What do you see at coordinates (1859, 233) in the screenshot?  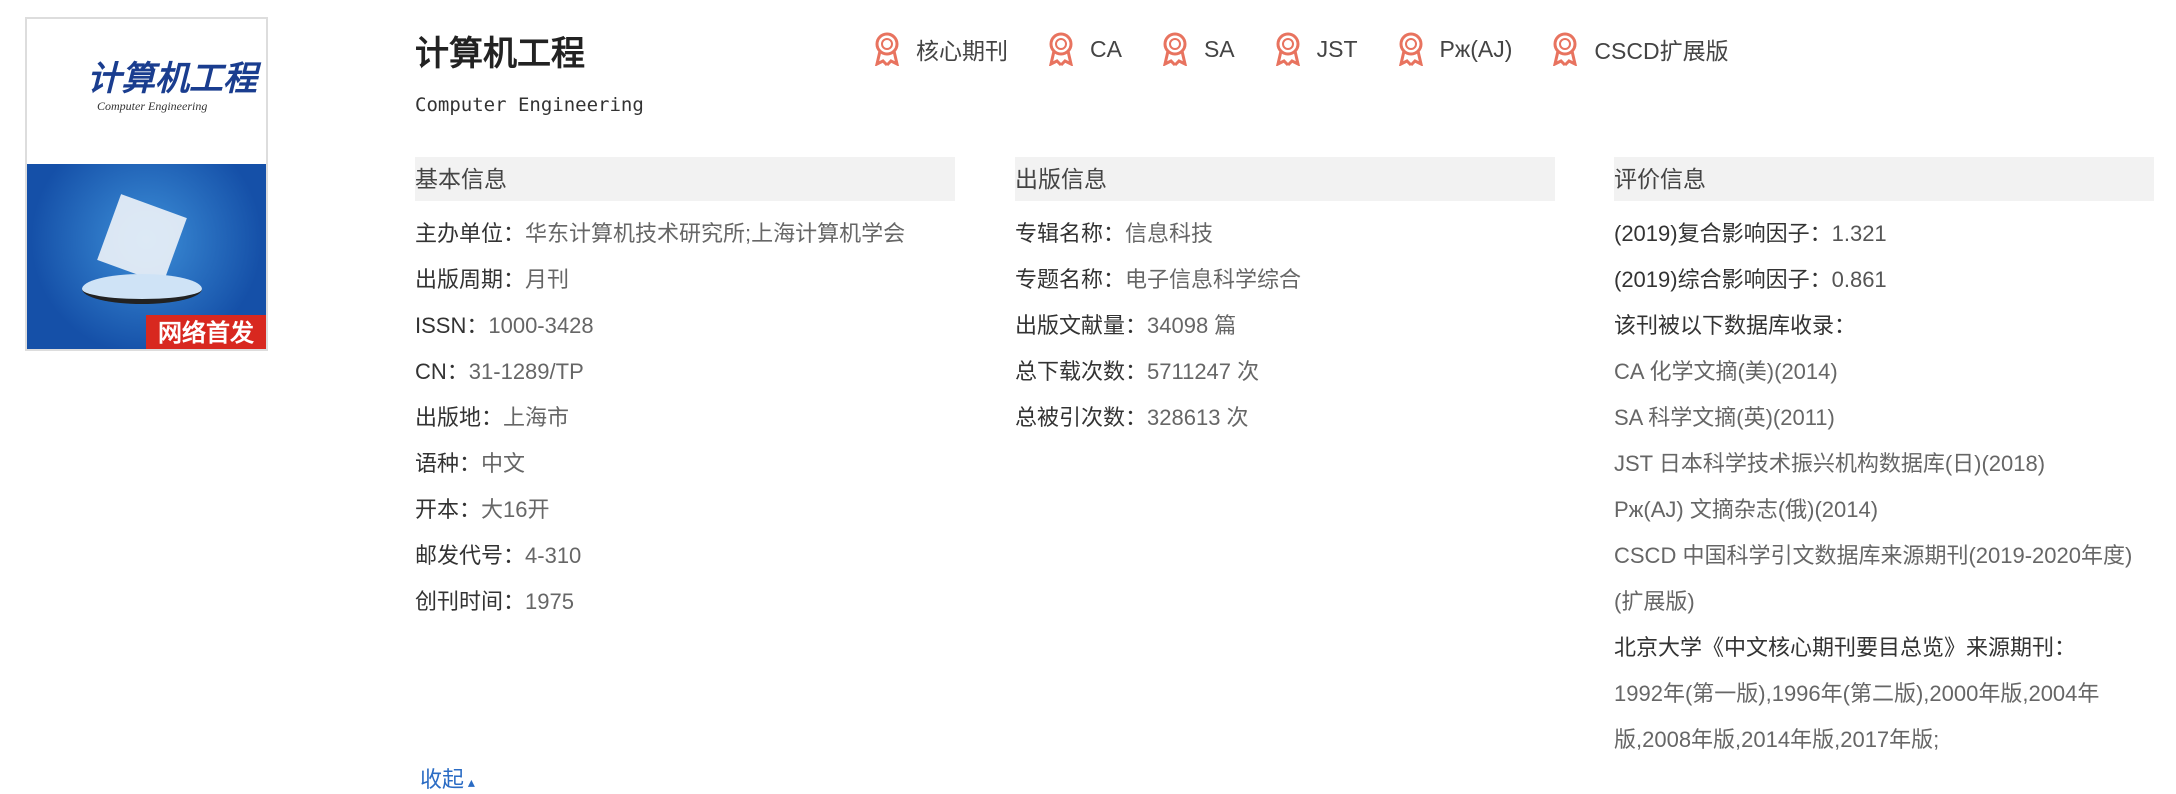 I see `info-value: 1.321` at bounding box center [1859, 233].